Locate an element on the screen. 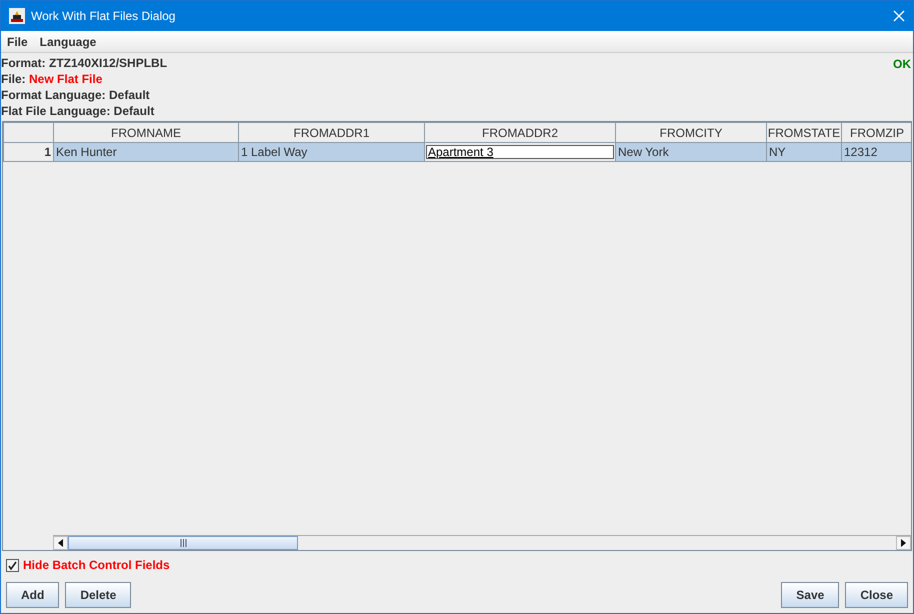  scroll-right-button is located at coordinates (903, 543).